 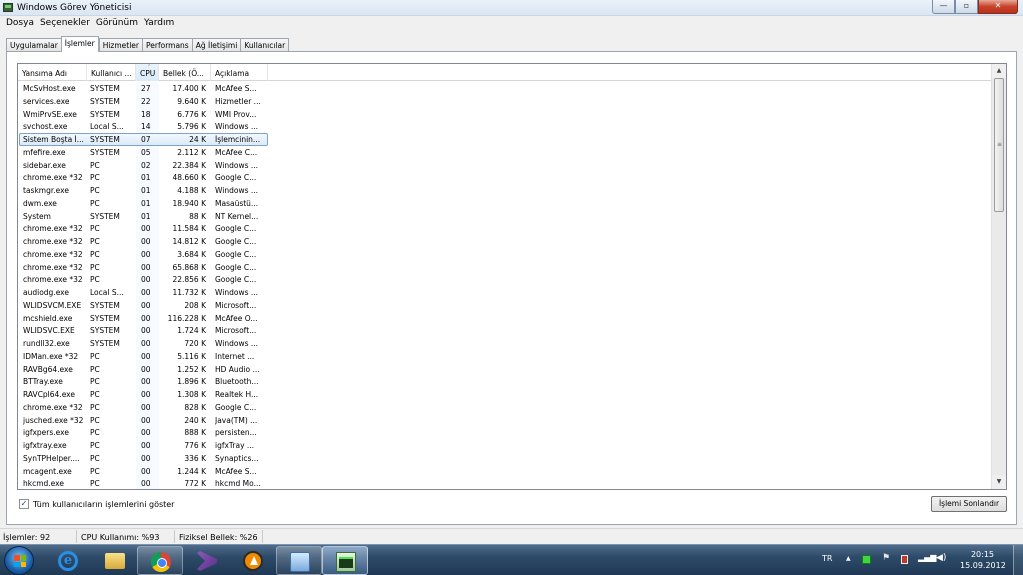 I want to click on status-divider, so click(x=262, y=536).